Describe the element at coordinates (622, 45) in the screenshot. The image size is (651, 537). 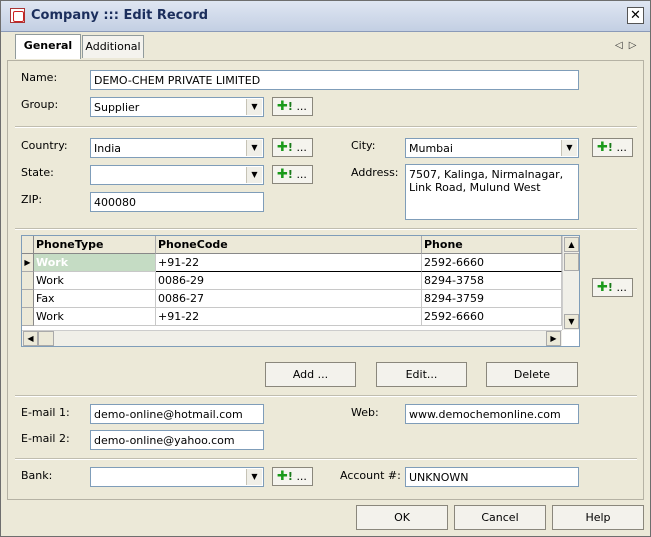
I see `tab-prev-icon: ◁` at that location.